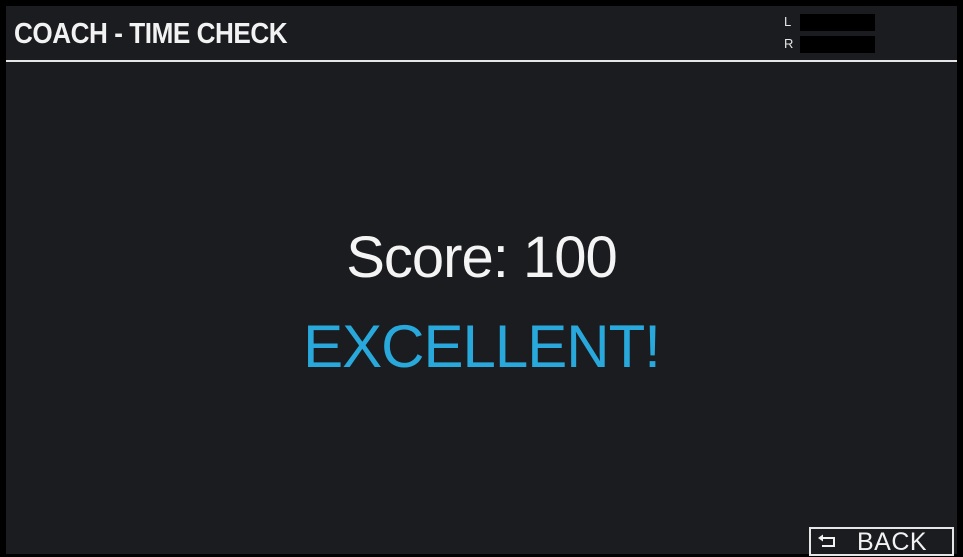  What do you see at coordinates (892, 542) in the screenshot?
I see `back-button-label: BACK` at bounding box center [892, 542].